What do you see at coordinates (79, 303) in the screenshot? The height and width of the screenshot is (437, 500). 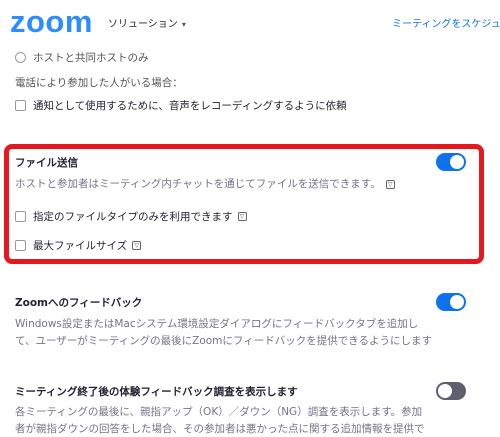 I see `feedback-to-zoom-title: Zoomへのフィードバック` at bounding box center [79, 303].